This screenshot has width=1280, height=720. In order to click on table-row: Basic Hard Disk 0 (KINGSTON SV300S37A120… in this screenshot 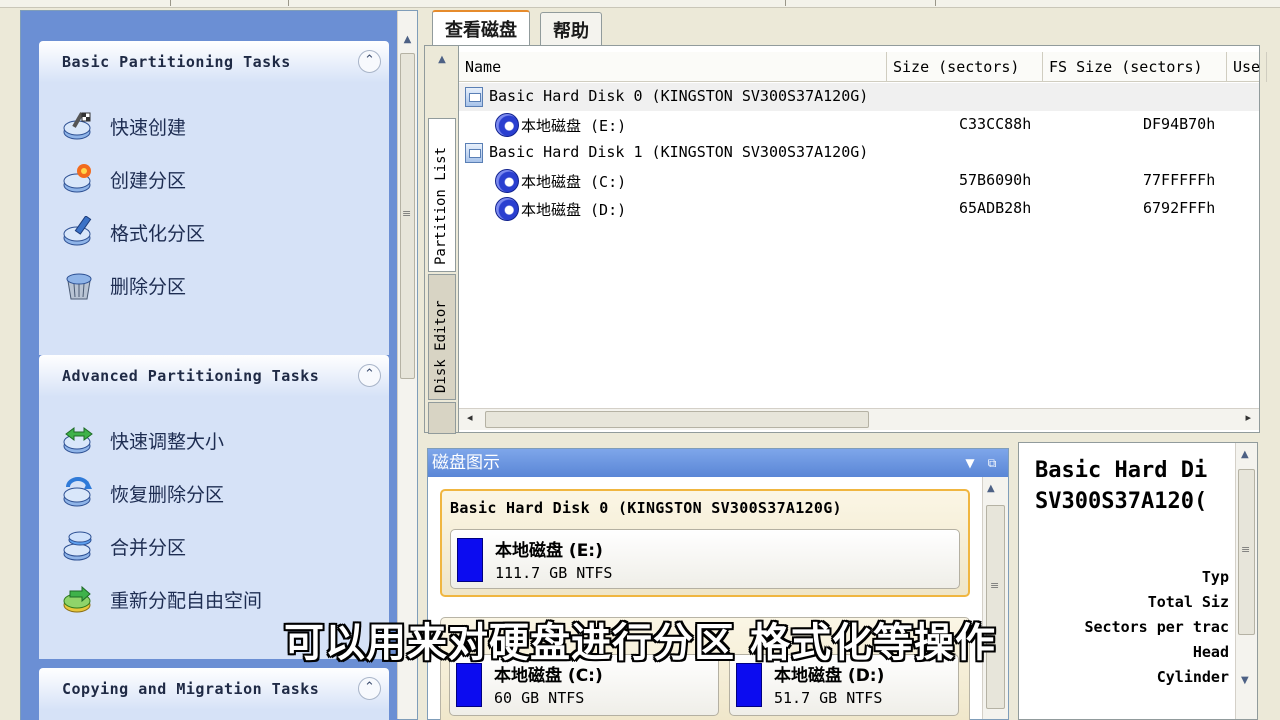, I will do `click(859, 97)`.